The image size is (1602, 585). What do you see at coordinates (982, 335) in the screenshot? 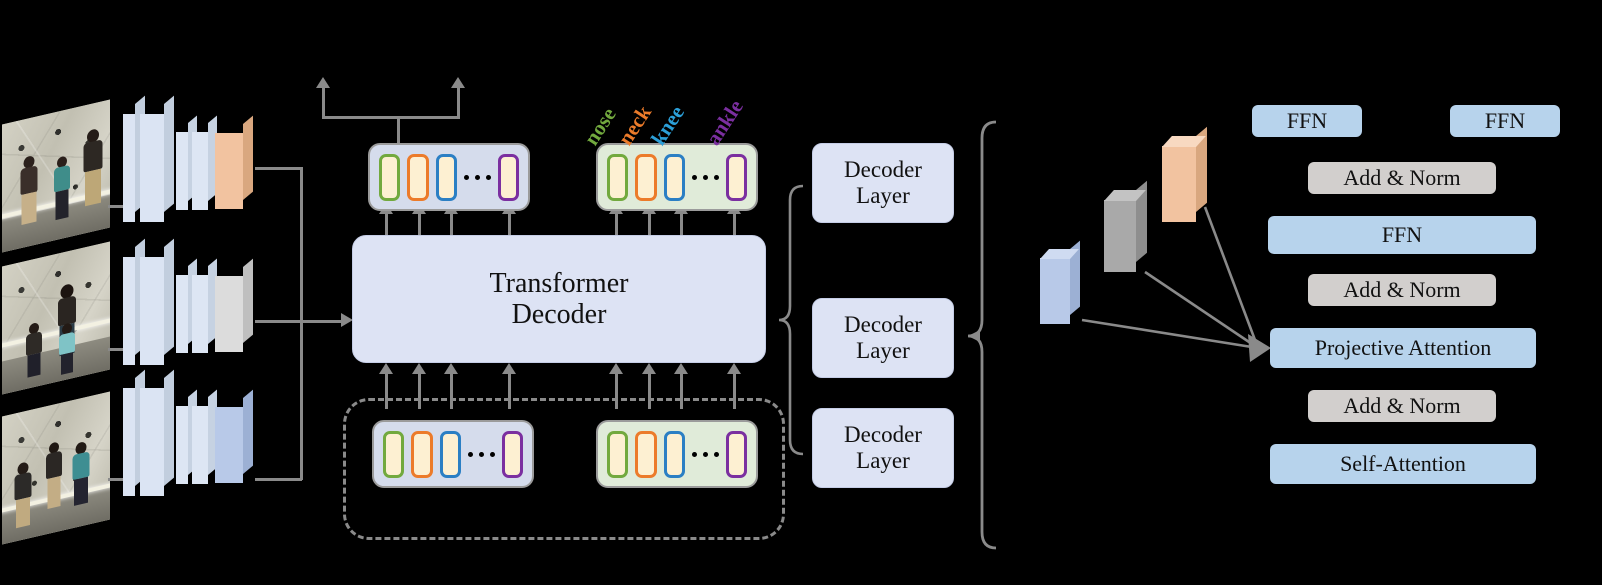
I see `layer-detail-brace` at bounding box center [982, 335].